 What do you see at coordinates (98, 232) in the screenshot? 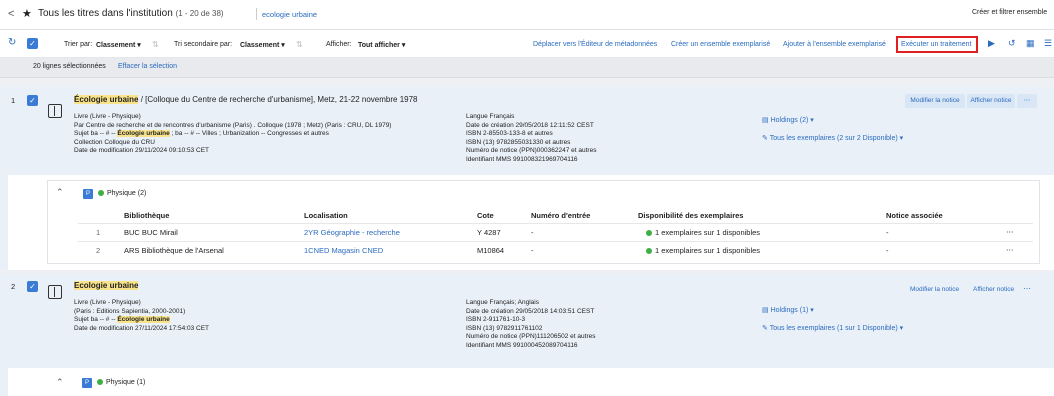
I see `row-1-index: 1` at bounding box center [98, 232].